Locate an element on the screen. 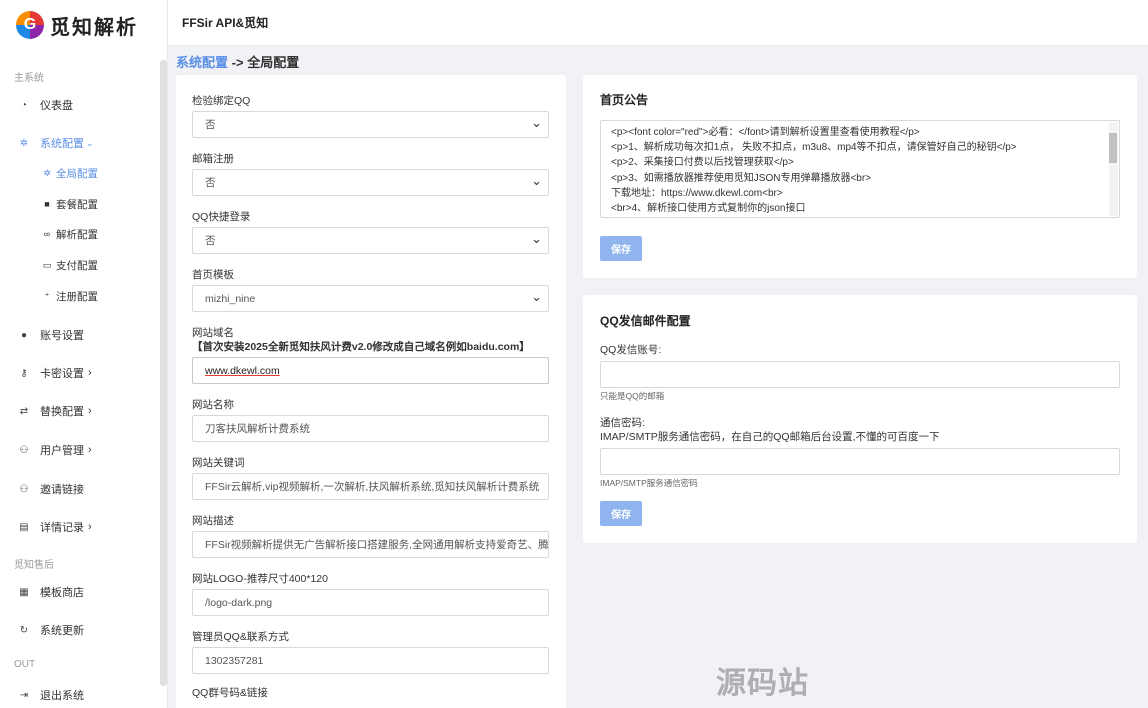 The image size is (1148, 708). key-icon: ⚷ is located at coordinates (24, 373).